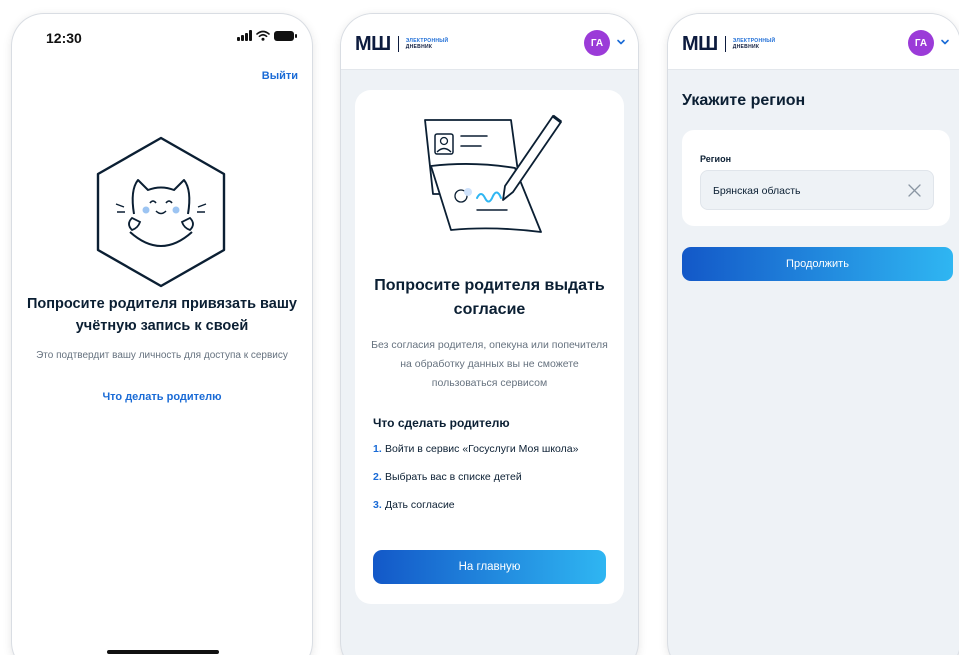 This screenshot has height=655, width=959. What do you see at coordinates (489, 567) in the screenshot?
I see `home-button: На главную` at bounding box center [489, 567].